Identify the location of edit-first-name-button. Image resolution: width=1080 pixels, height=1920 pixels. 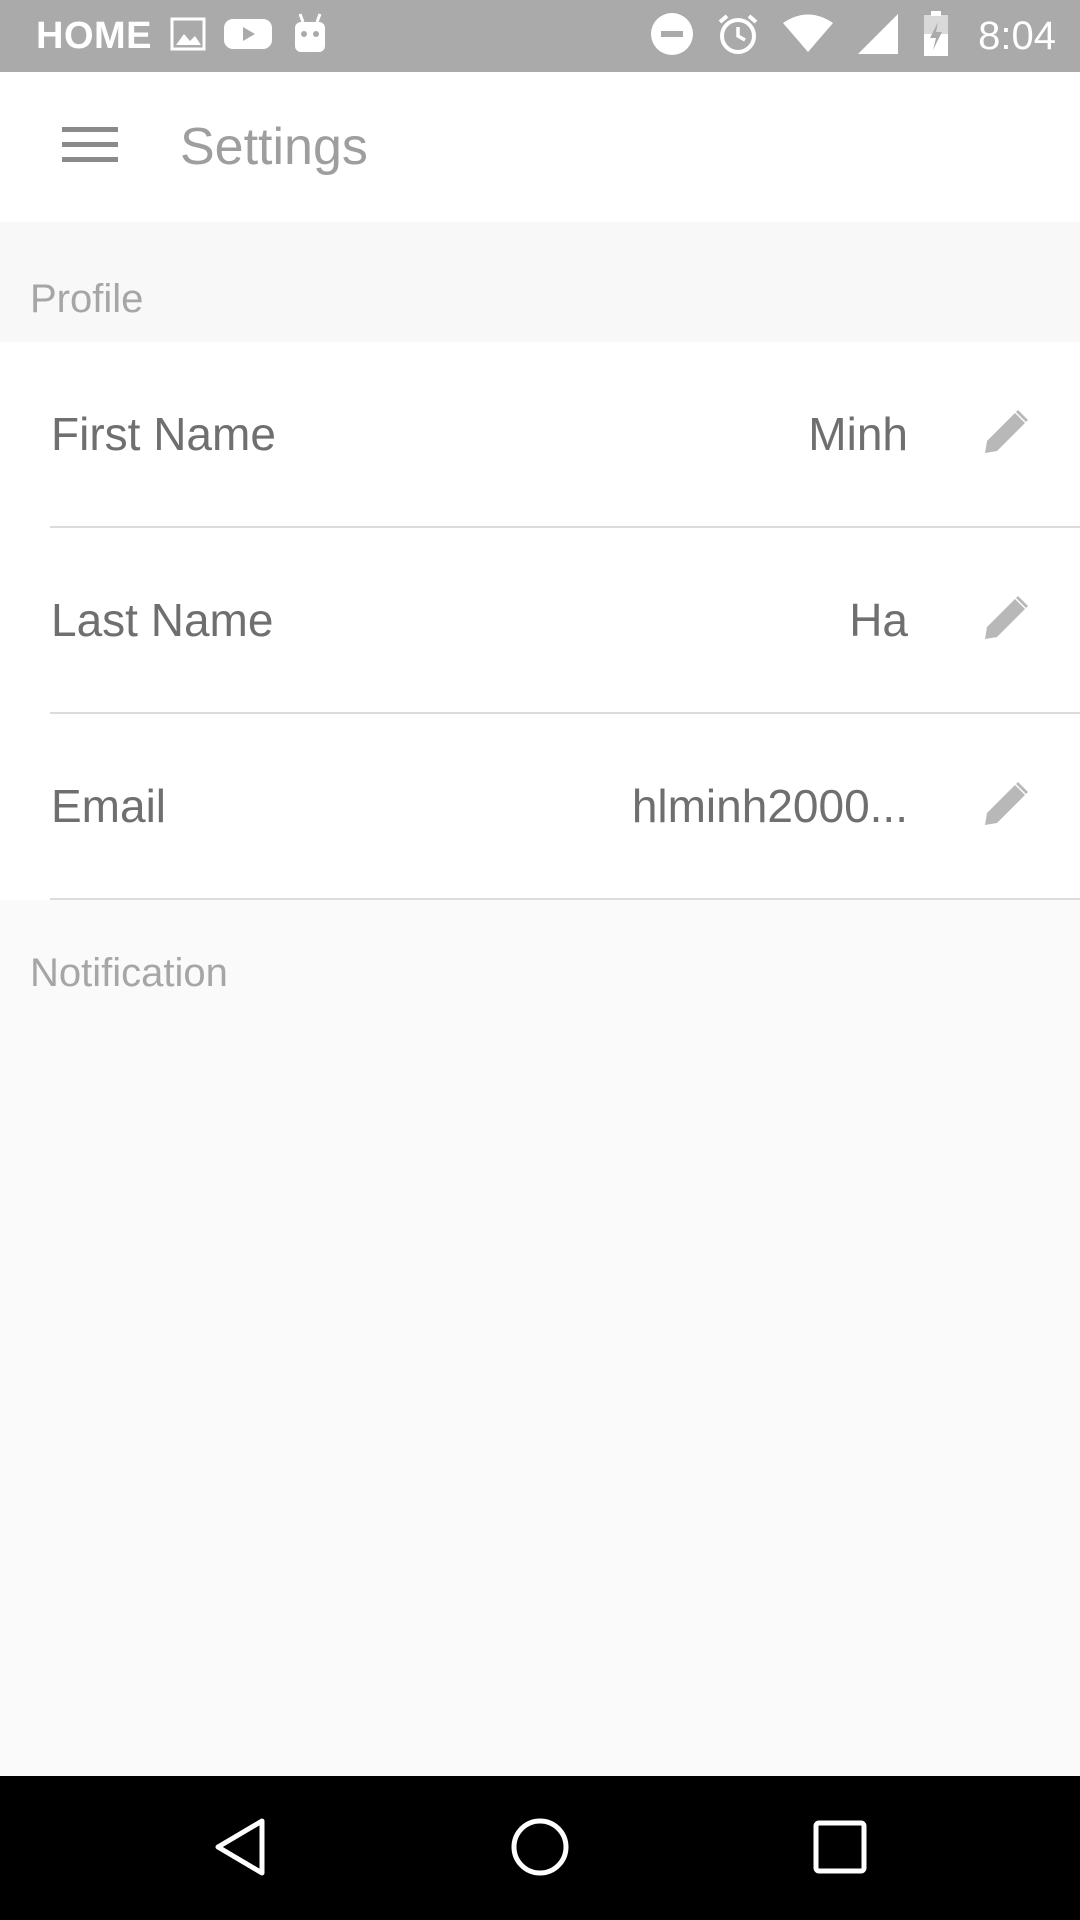
(1006, 434).